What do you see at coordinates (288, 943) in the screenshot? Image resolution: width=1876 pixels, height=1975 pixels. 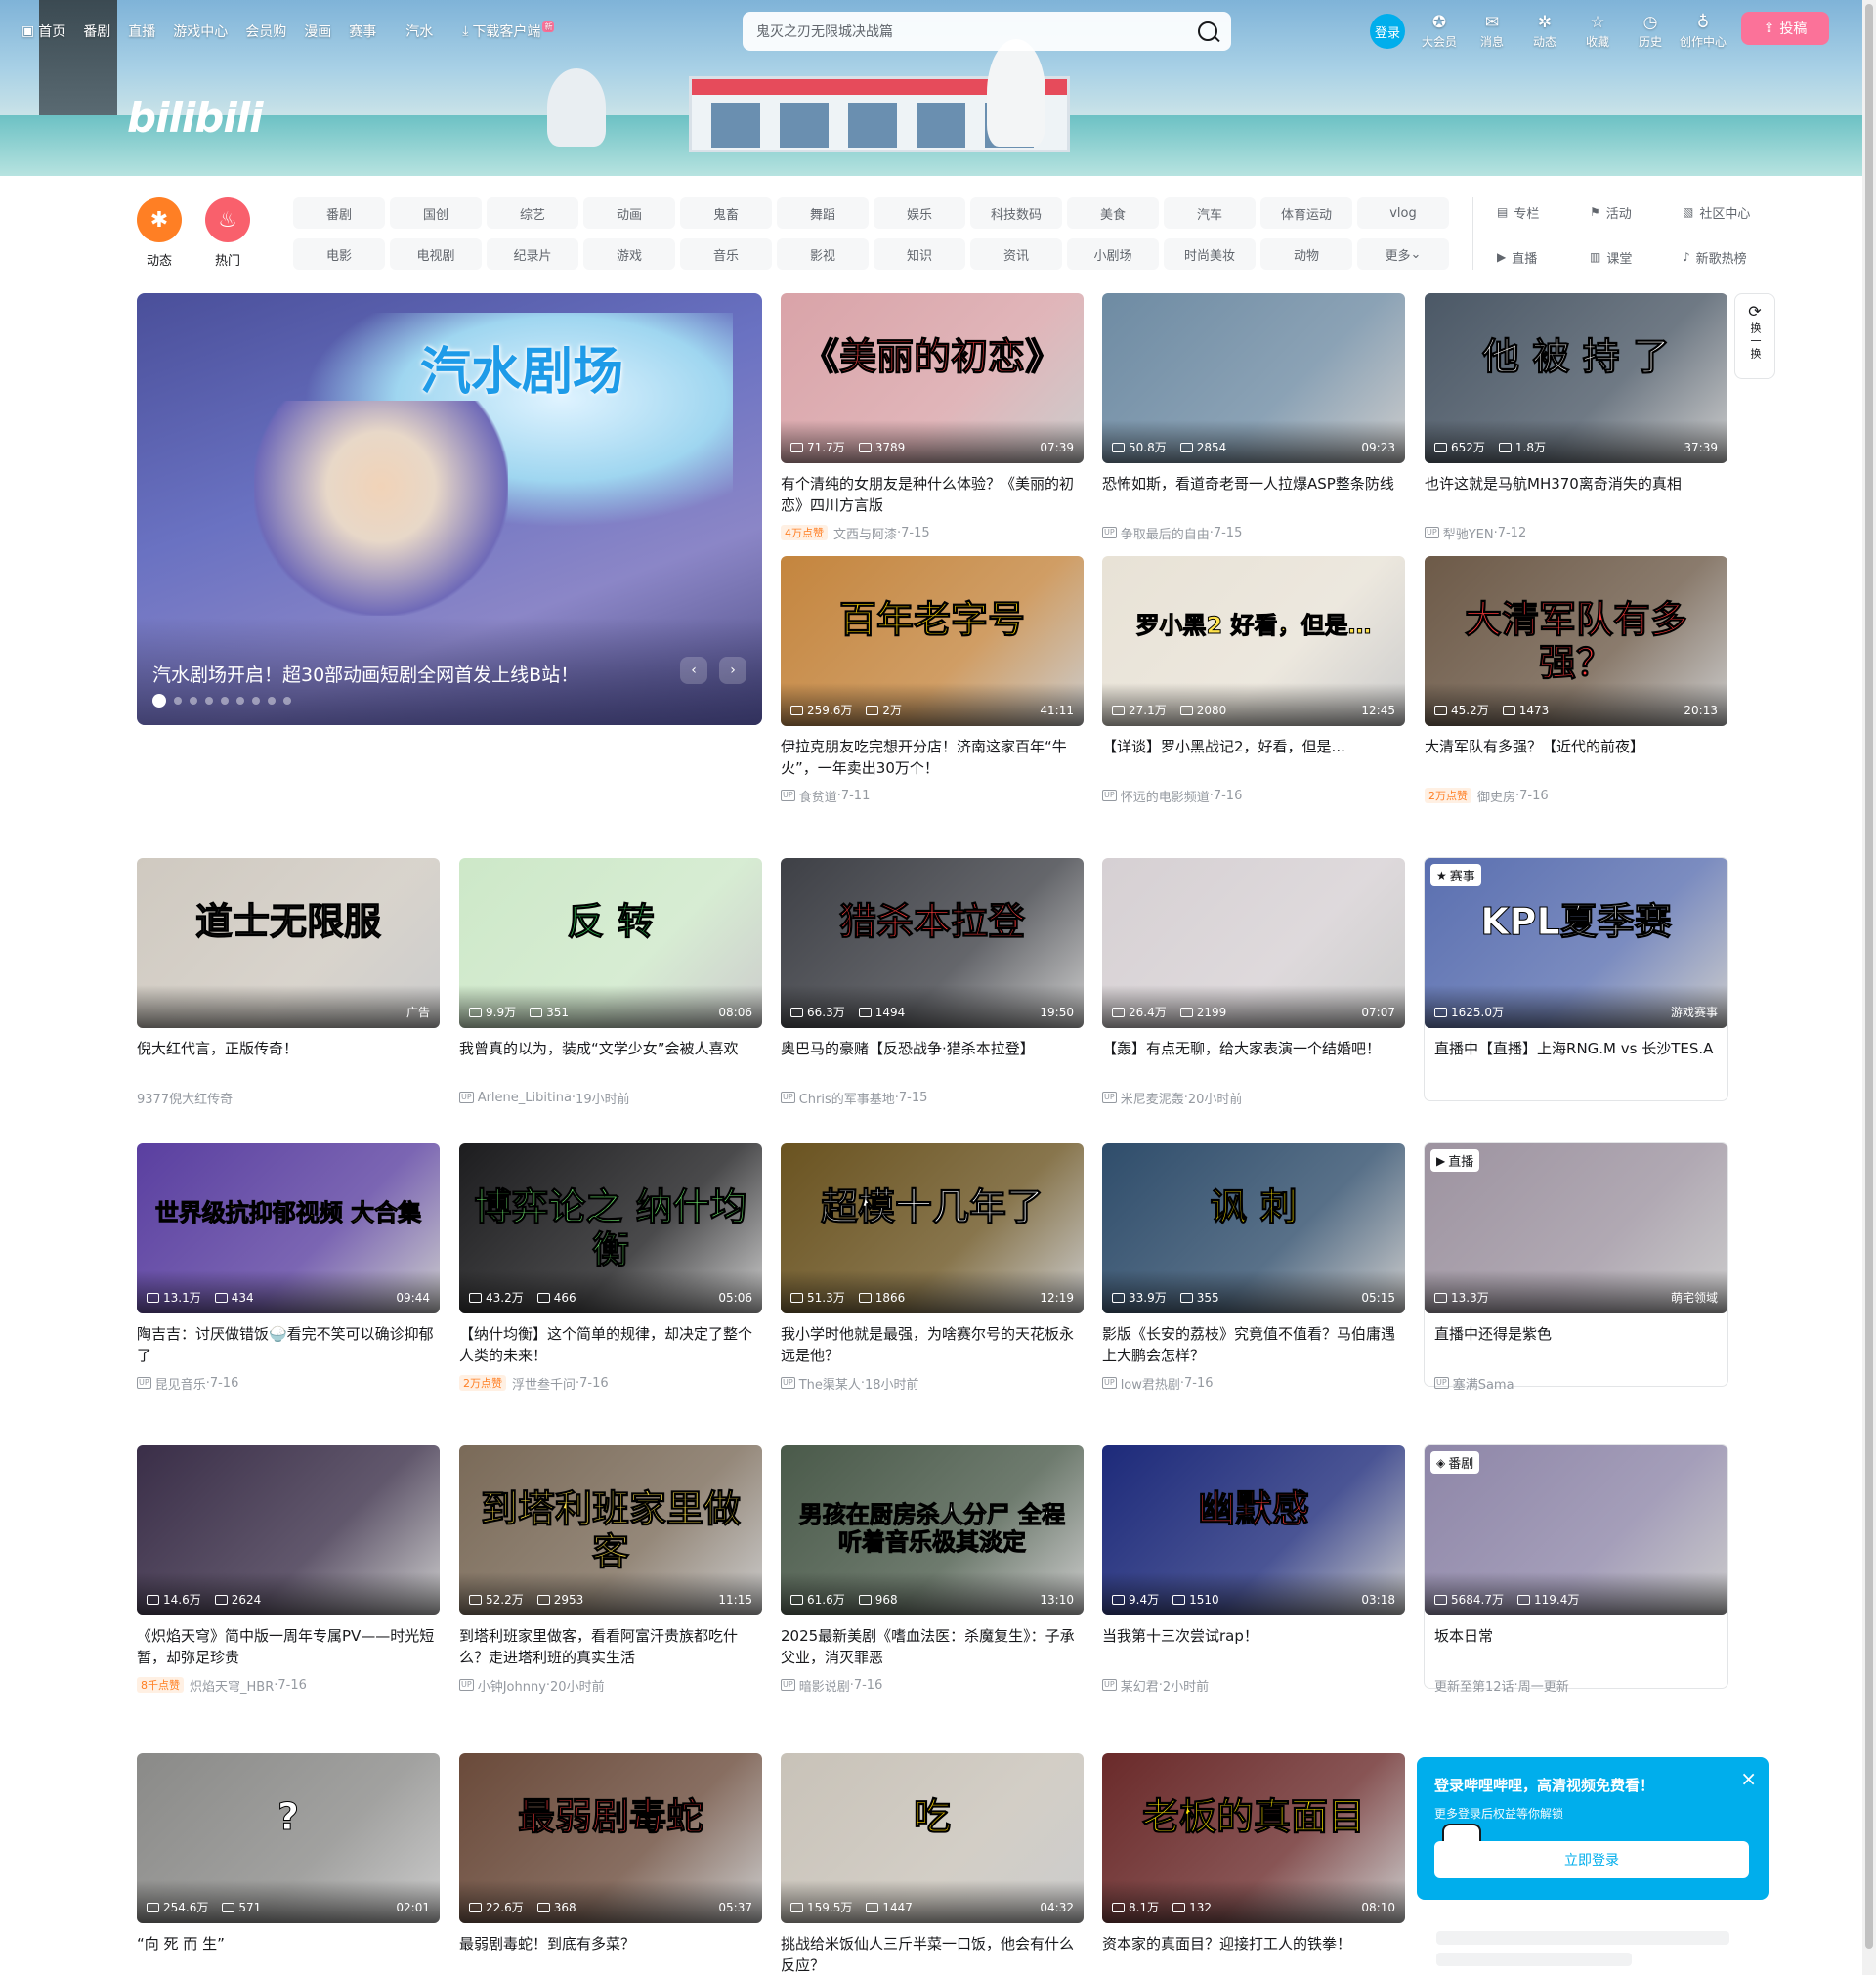 I see `video-thumbnail: 道士无限服 广告` at bounding box center [288, 943].